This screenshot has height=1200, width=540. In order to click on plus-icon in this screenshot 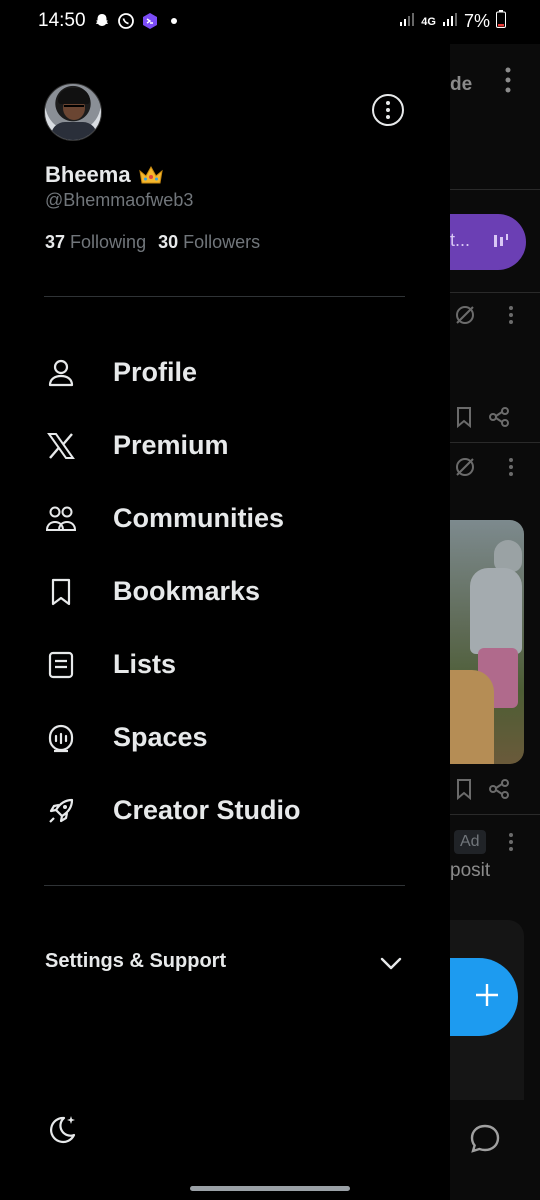, I will do `click(484, 997)`.